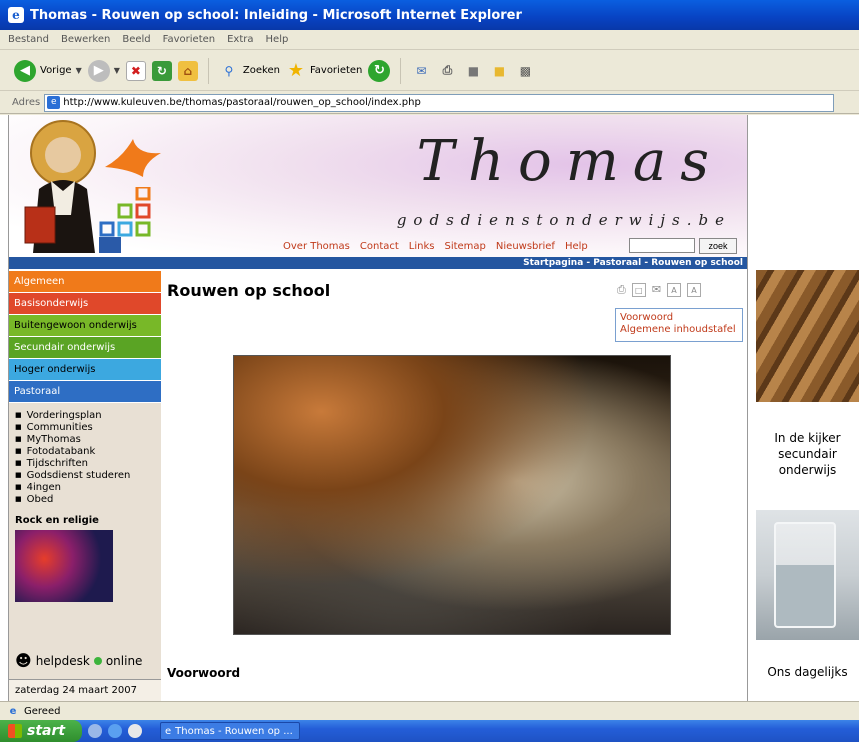 The image size is (859, 742). I want to click on menu-item-bewerken: Bewerken, so click(85, 39).